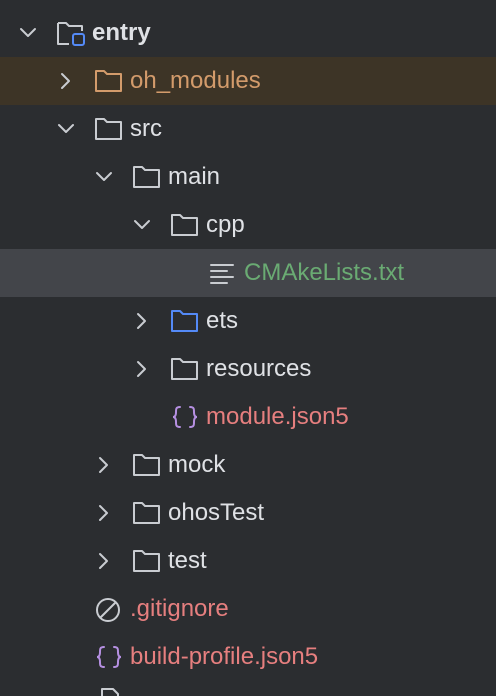 Image resolution: width=496 pixels, height=696 pixels. Describe the element at coordinates (222, 320) in the screenshot. I see `tree-item-label: ets` at that location.